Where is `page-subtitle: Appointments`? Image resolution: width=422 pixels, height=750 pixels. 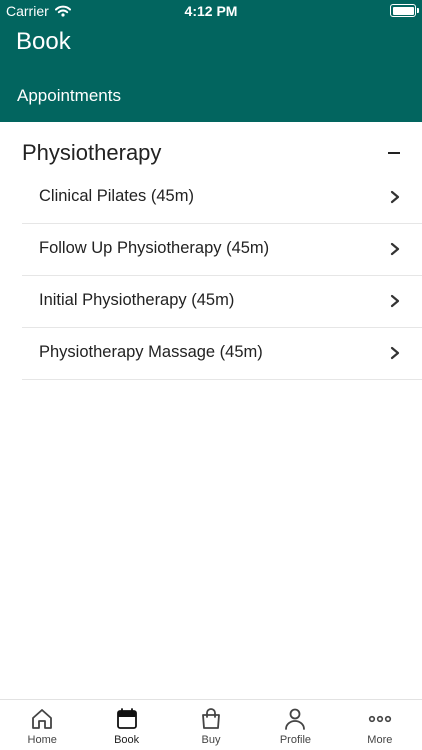 page-subtitle: Appointments is located at coordinates (69, 95).